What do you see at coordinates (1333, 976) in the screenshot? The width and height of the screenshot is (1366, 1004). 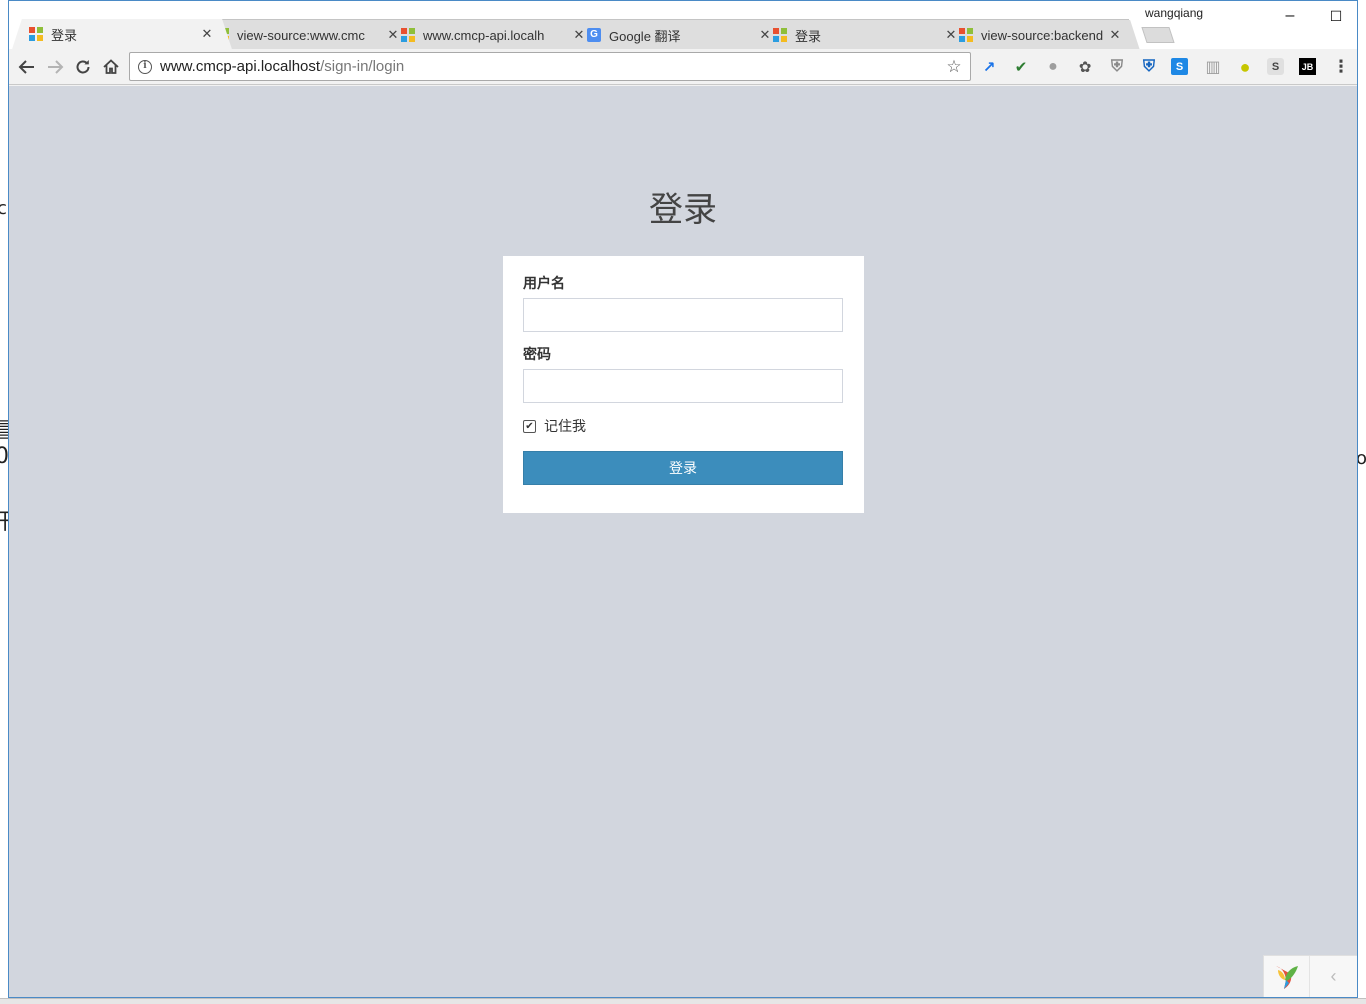 I see `debug-toggle-chevron-icon: ‹` at bounding box center [1333, 976].